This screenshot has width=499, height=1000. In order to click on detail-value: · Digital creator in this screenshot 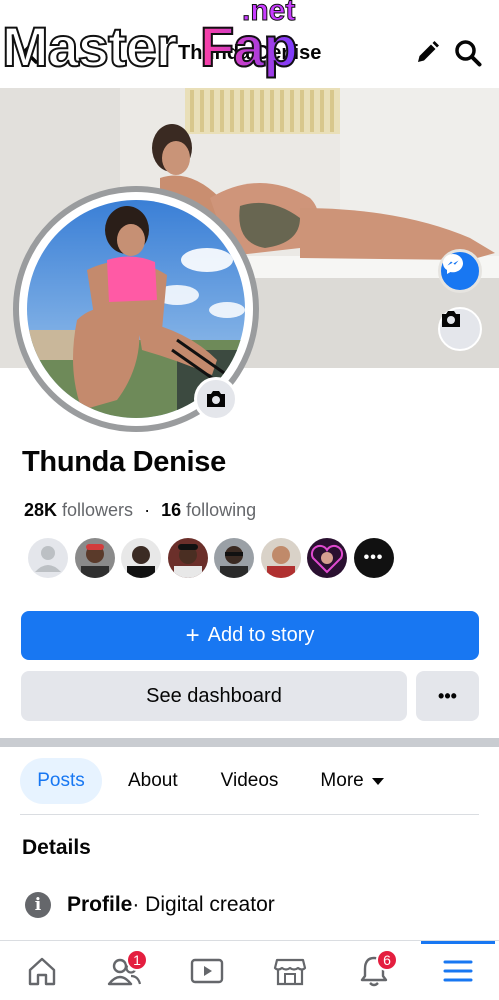, I will do `click(203, 904)`.